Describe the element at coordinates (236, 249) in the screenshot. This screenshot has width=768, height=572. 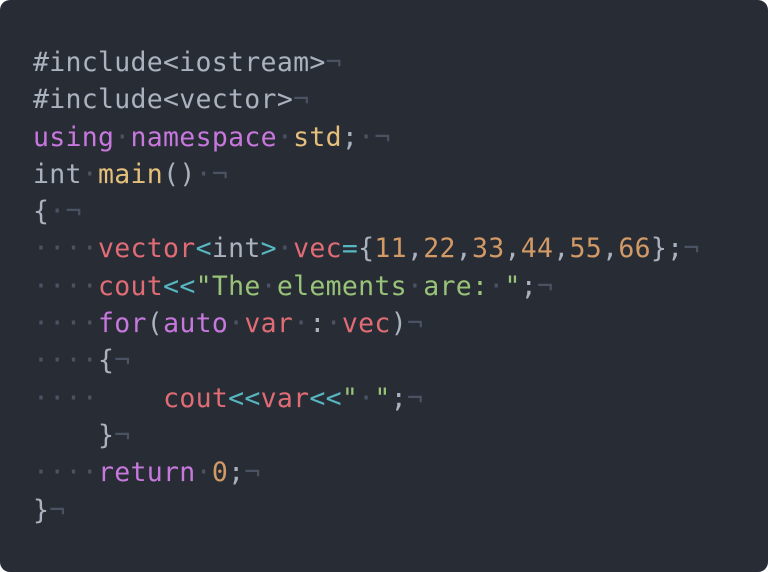
I see `text-token: int` at that location.